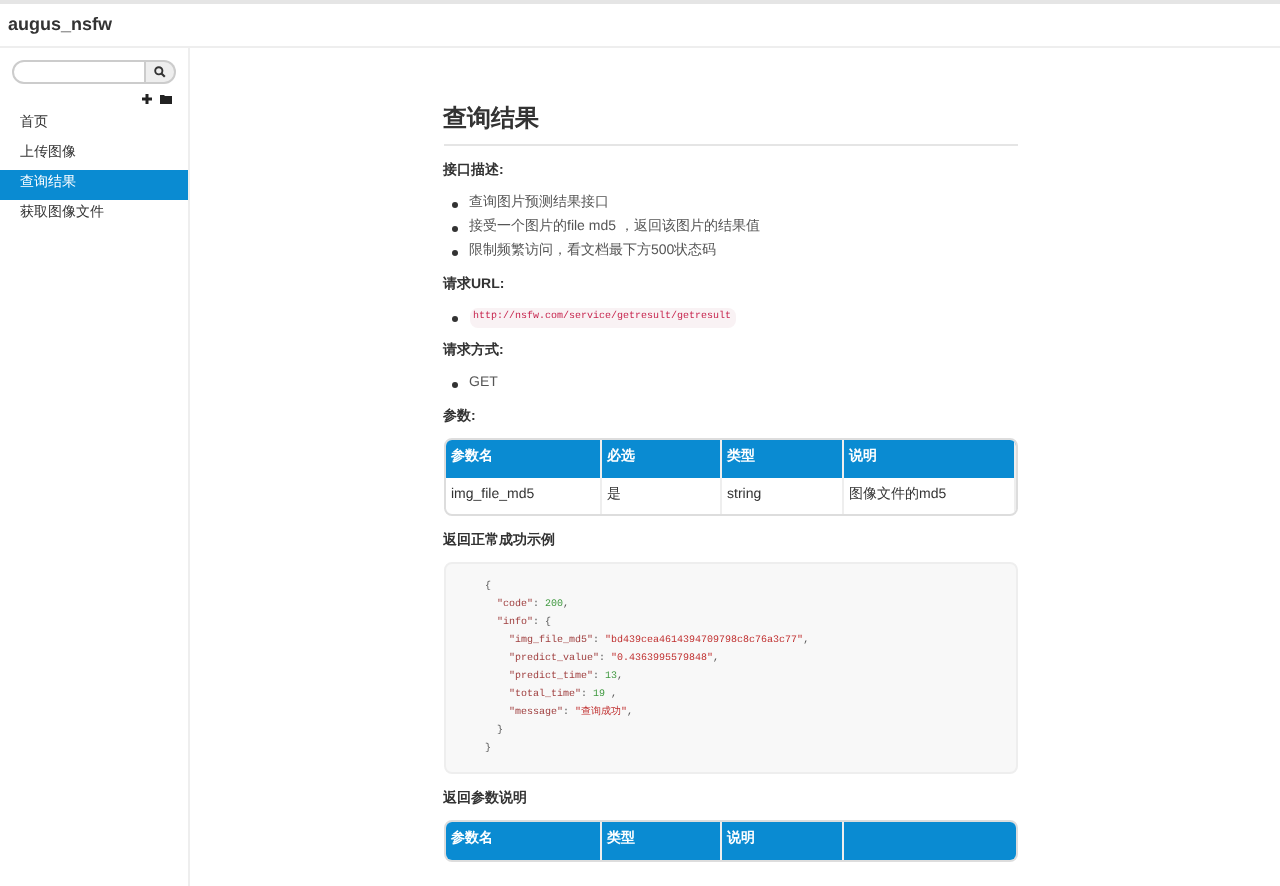 The width and height of the screenshot is (1280, 886). I want to click on search-button, so click(161, 72).